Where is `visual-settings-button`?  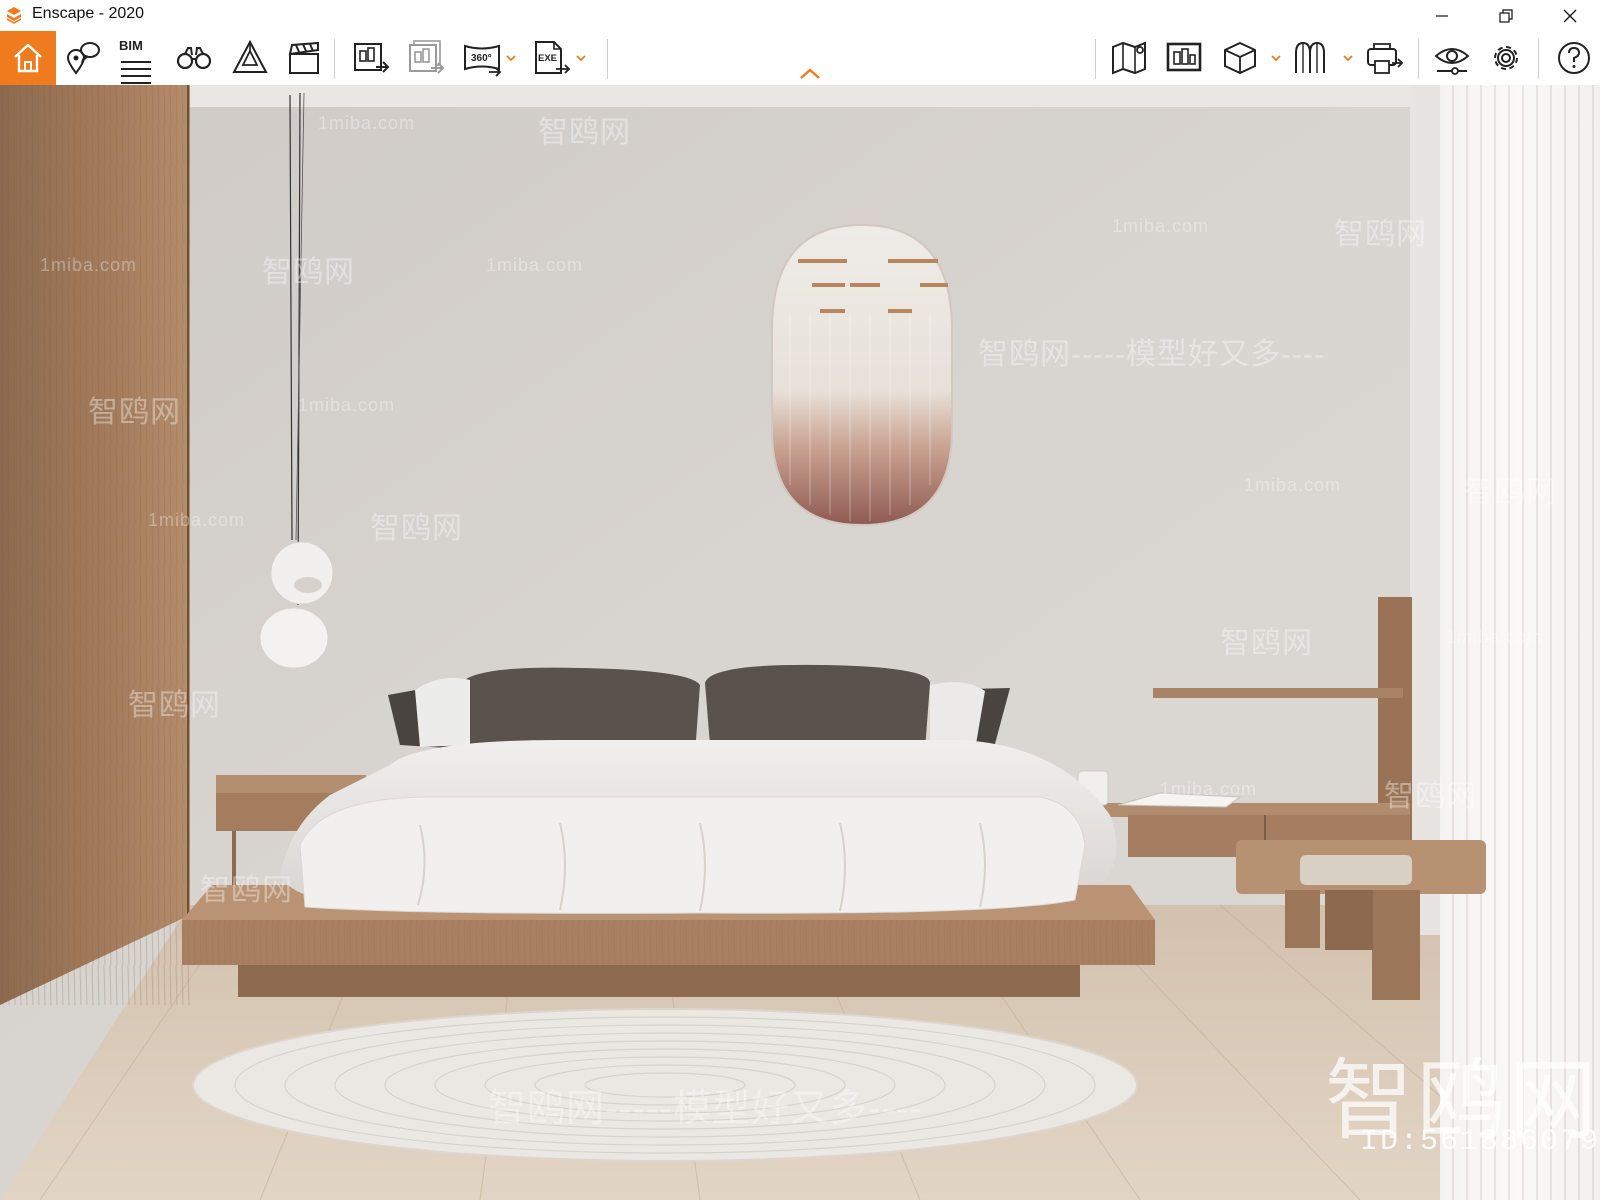 visual-settings-button is located at coordinates (1452, 58).